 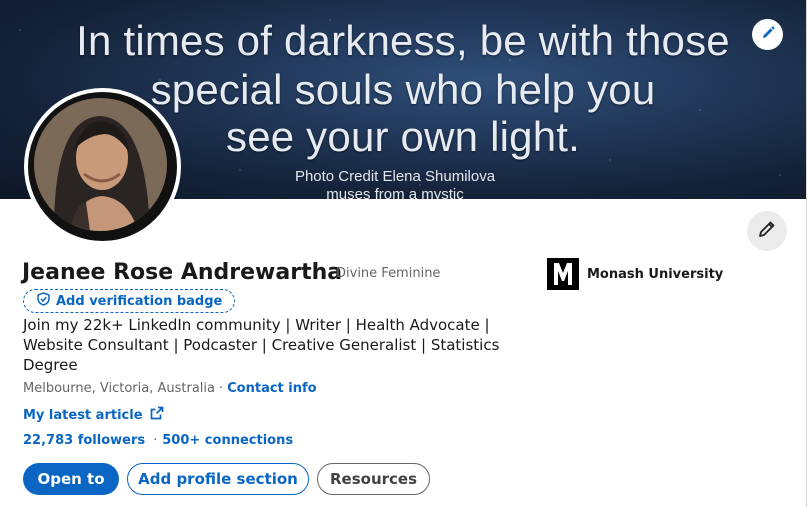 I want to click on profile-name: Jeanee Rose Andrewartha, so click(x=182, y=272).